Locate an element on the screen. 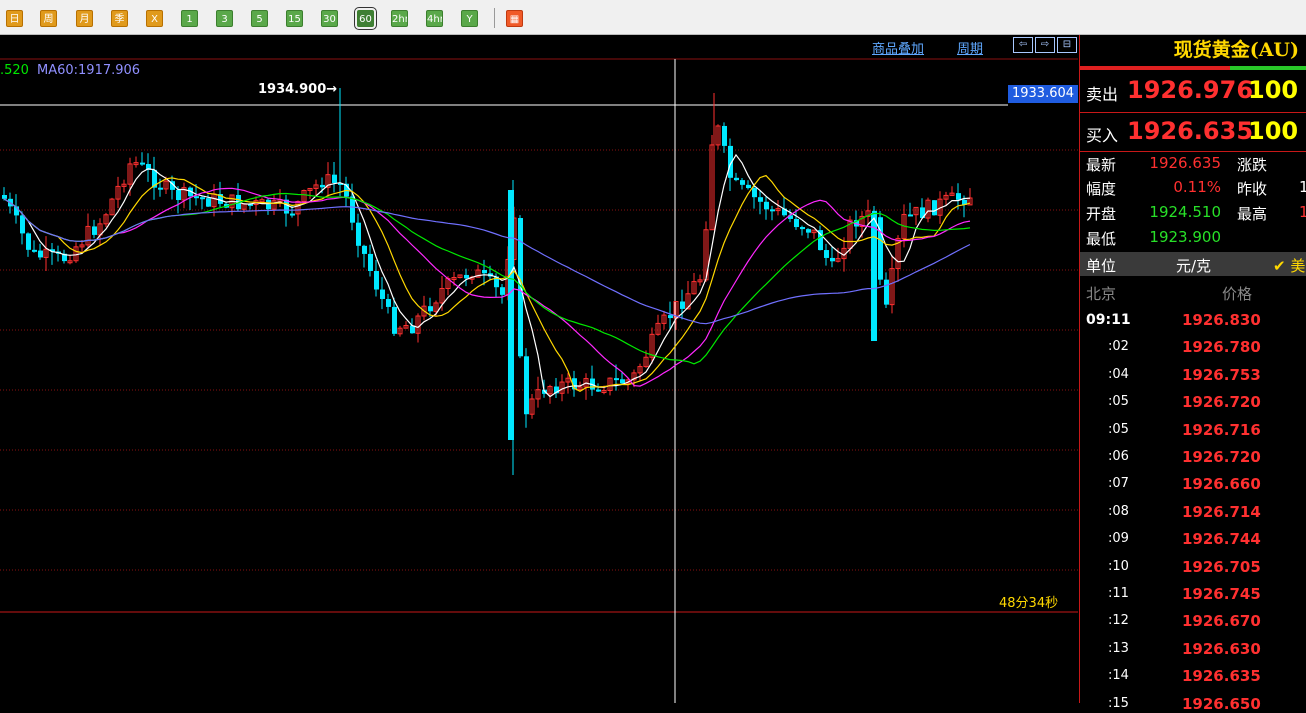 Image resolution: width=1306 pixels, height=713 pixels. change-label: 涨跌 is located at coordinates (1252, 165).